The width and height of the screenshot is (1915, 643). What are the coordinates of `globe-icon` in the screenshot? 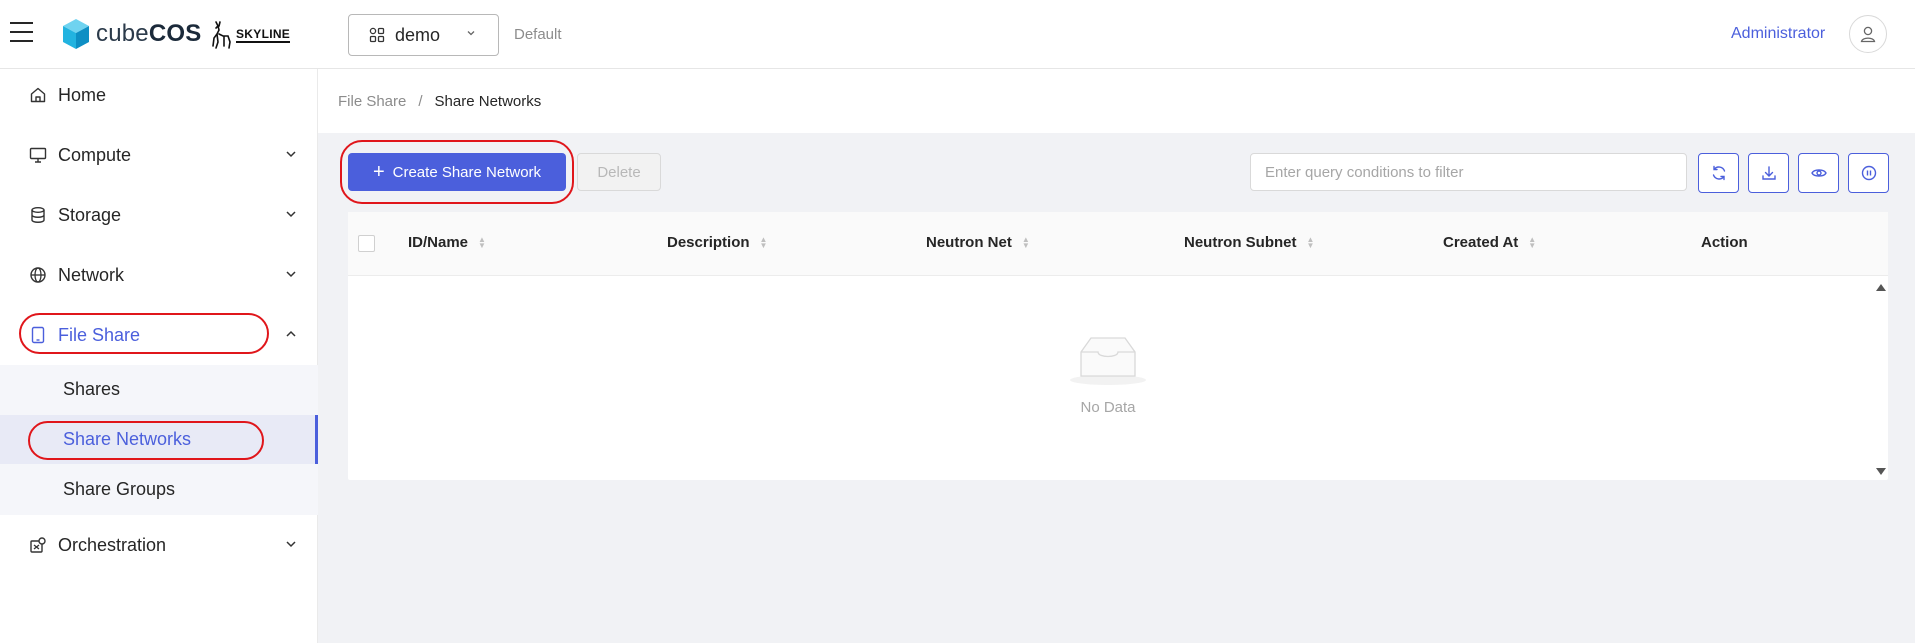 It's located at (38, 275).